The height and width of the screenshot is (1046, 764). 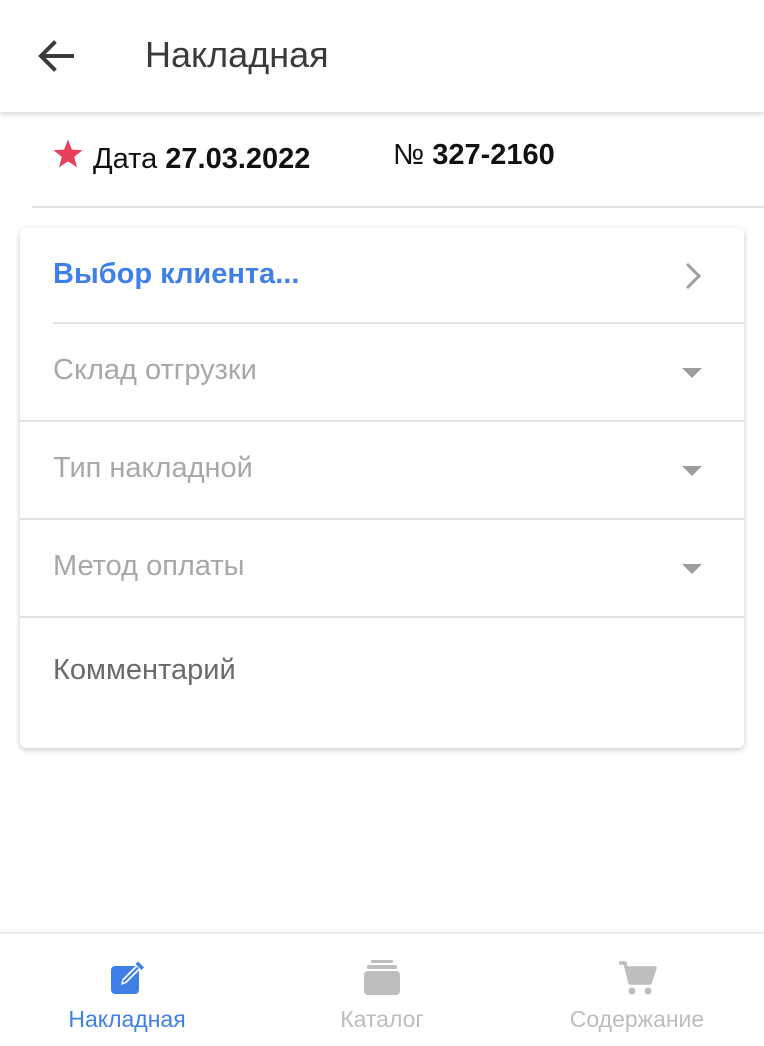 What do you see at coordinates (149, 566) in the screenshot?
I see `payment-method-select-label: Метод оплаты` at bounding box center [149, 566].